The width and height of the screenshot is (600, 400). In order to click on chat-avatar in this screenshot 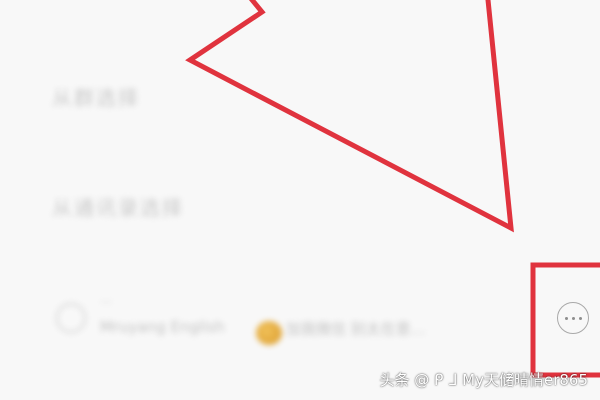, I will do `click(71, 318)`.